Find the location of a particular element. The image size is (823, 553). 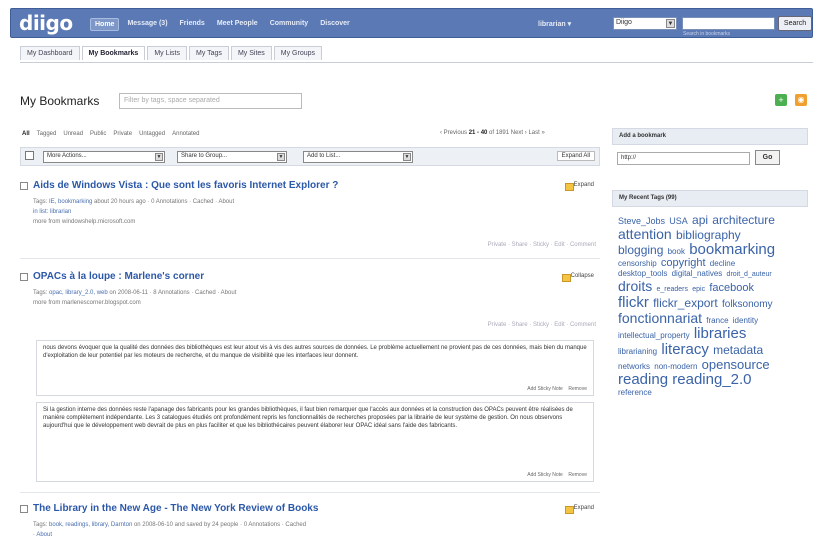

filter-private: Private is located at coordinates (122, 134).